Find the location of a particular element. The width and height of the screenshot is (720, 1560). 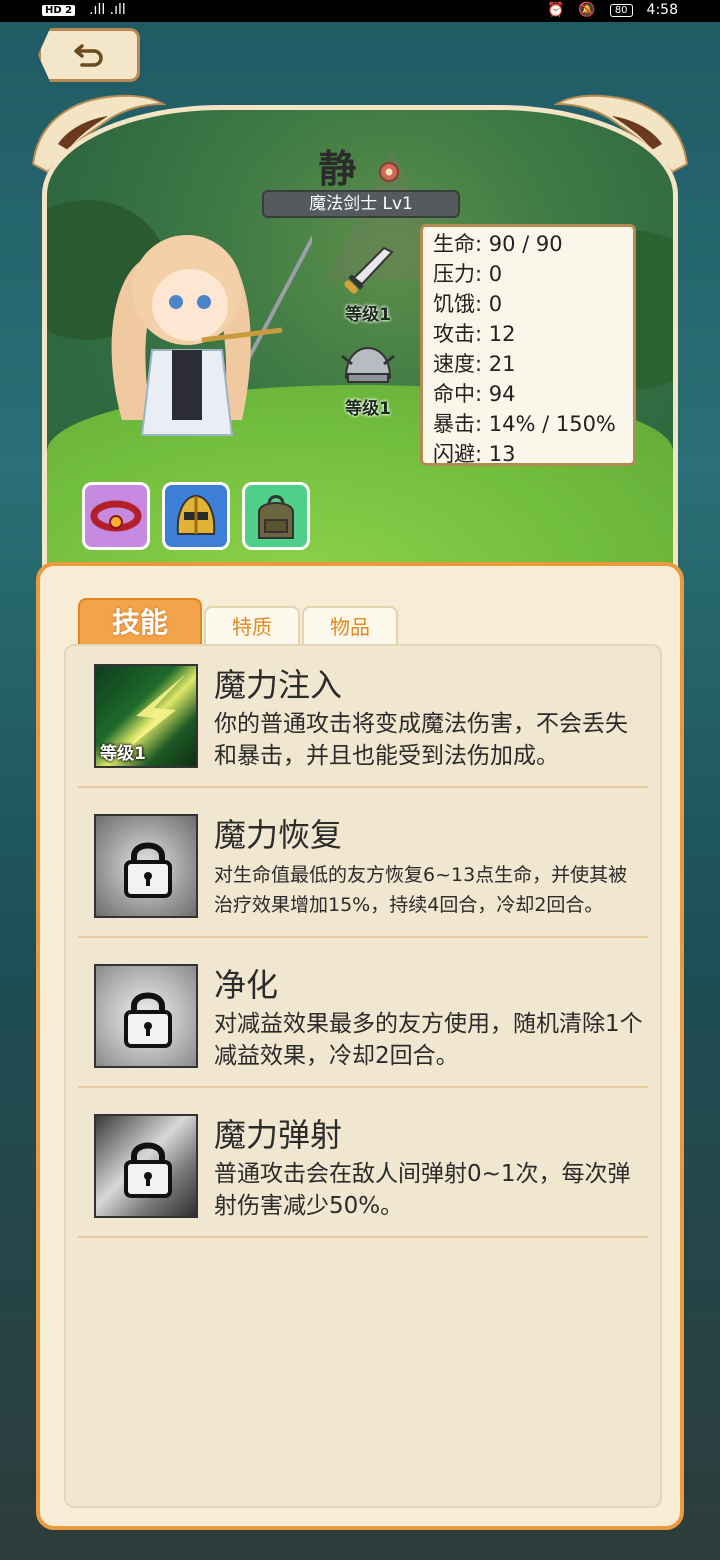

stat-hp: 生命: 90 / 90 is located at coordinates (498, 244).